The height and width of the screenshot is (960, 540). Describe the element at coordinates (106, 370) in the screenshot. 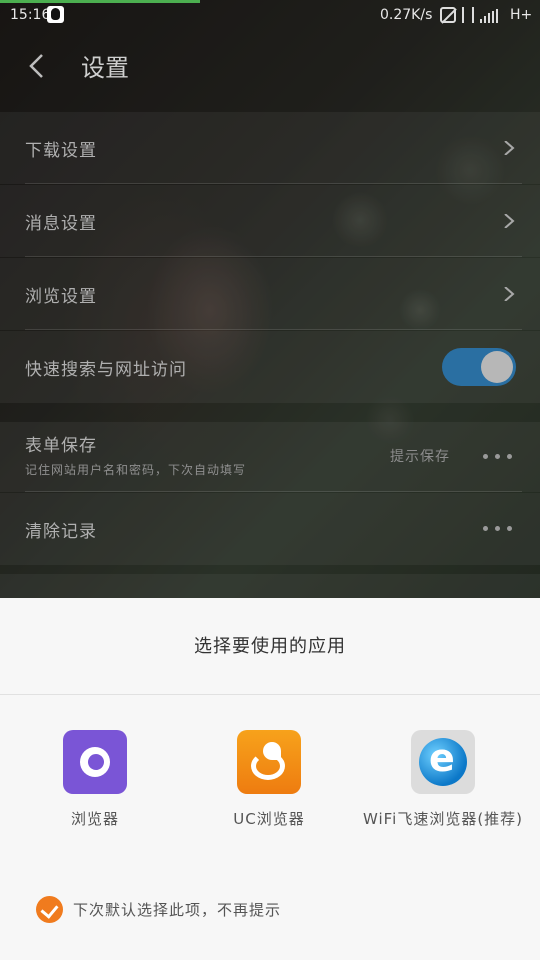

I see `settings-item-label: 快速搜索与网址访问` at that location.